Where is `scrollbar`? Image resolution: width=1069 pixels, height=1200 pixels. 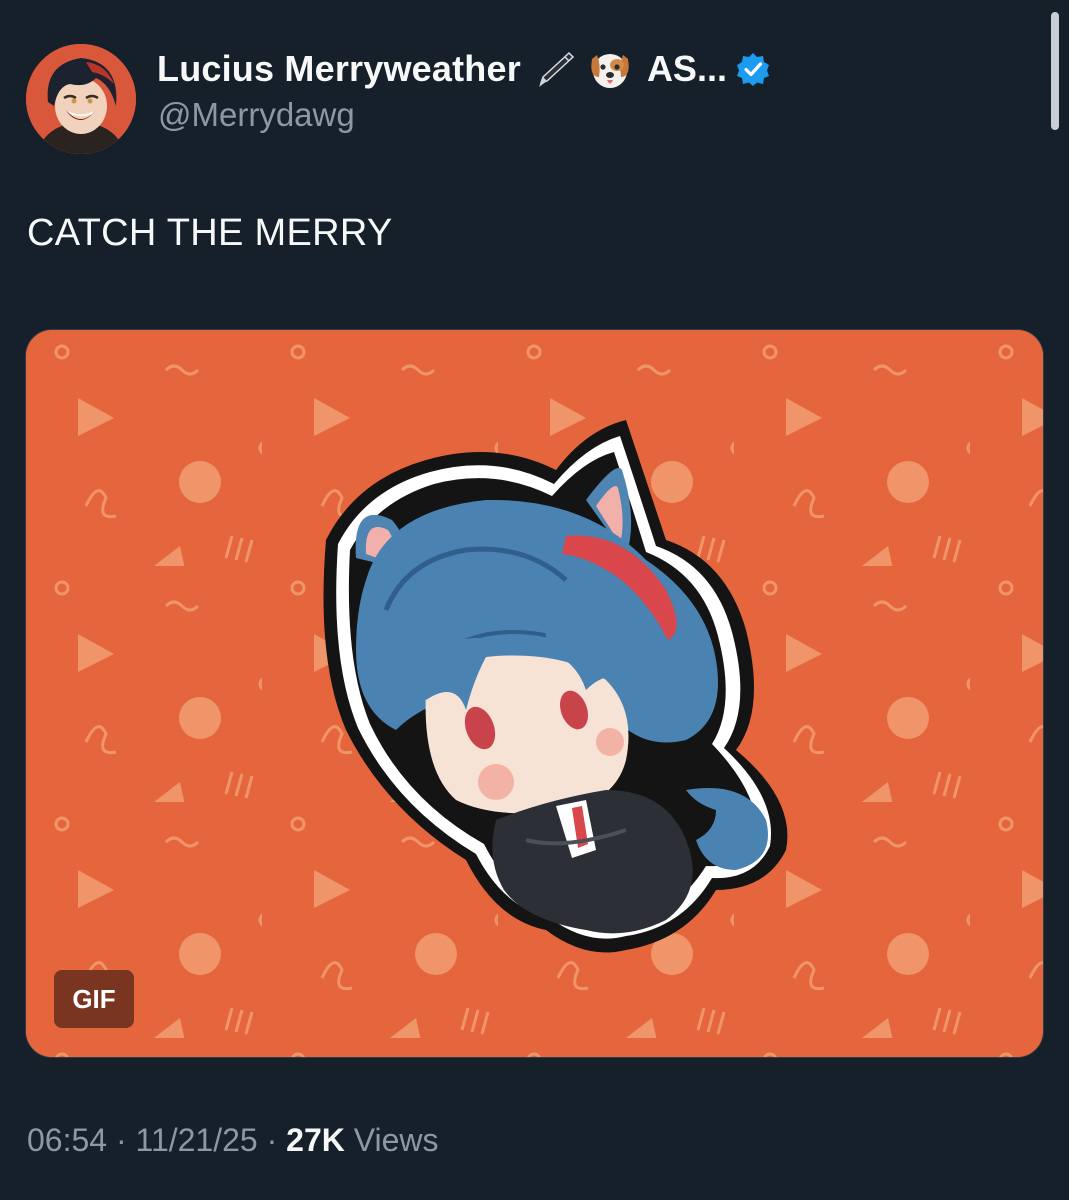 scrollbar is located at coordinates (1055, 71).